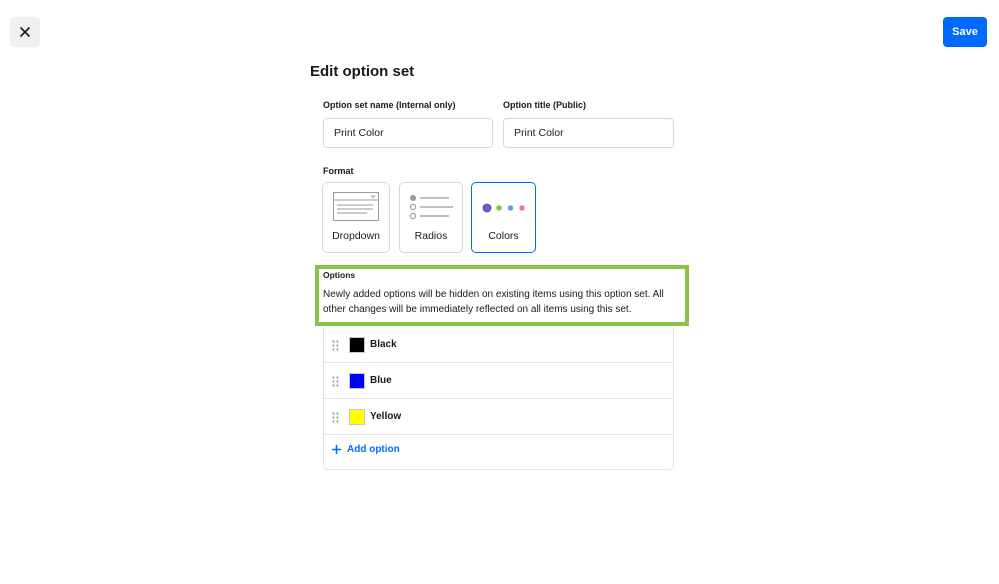  I want to click on option-title-label: Option title (Public), so click(544, 105).